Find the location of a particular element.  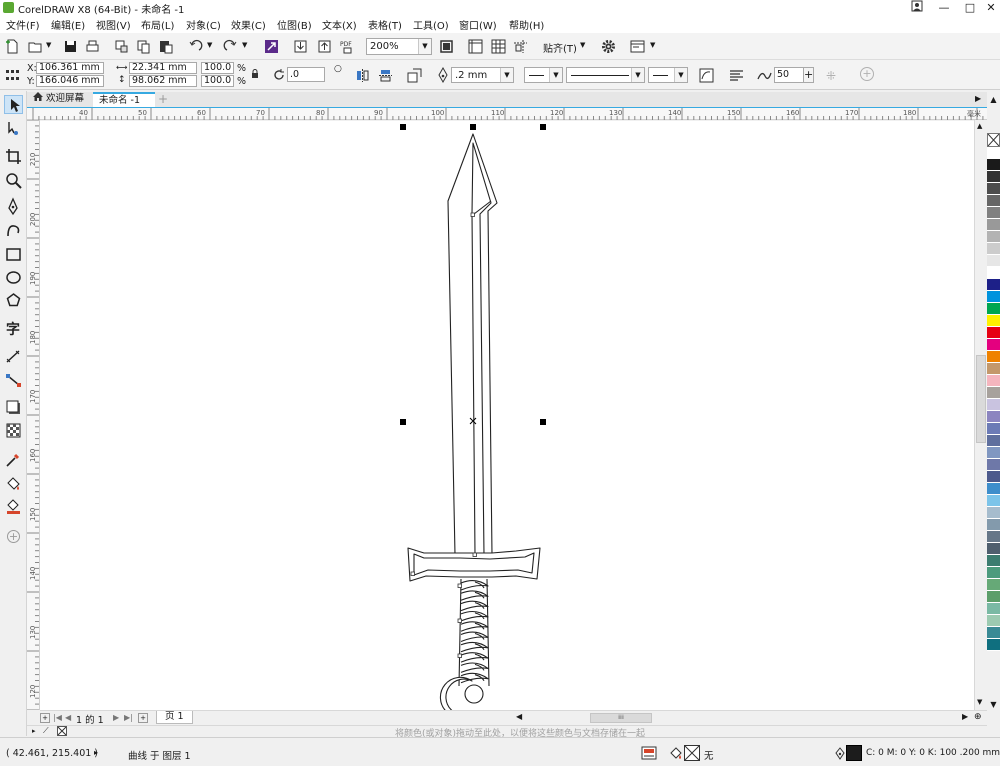

menu-layout: 布局(L) is located at coordinates (157, 24).